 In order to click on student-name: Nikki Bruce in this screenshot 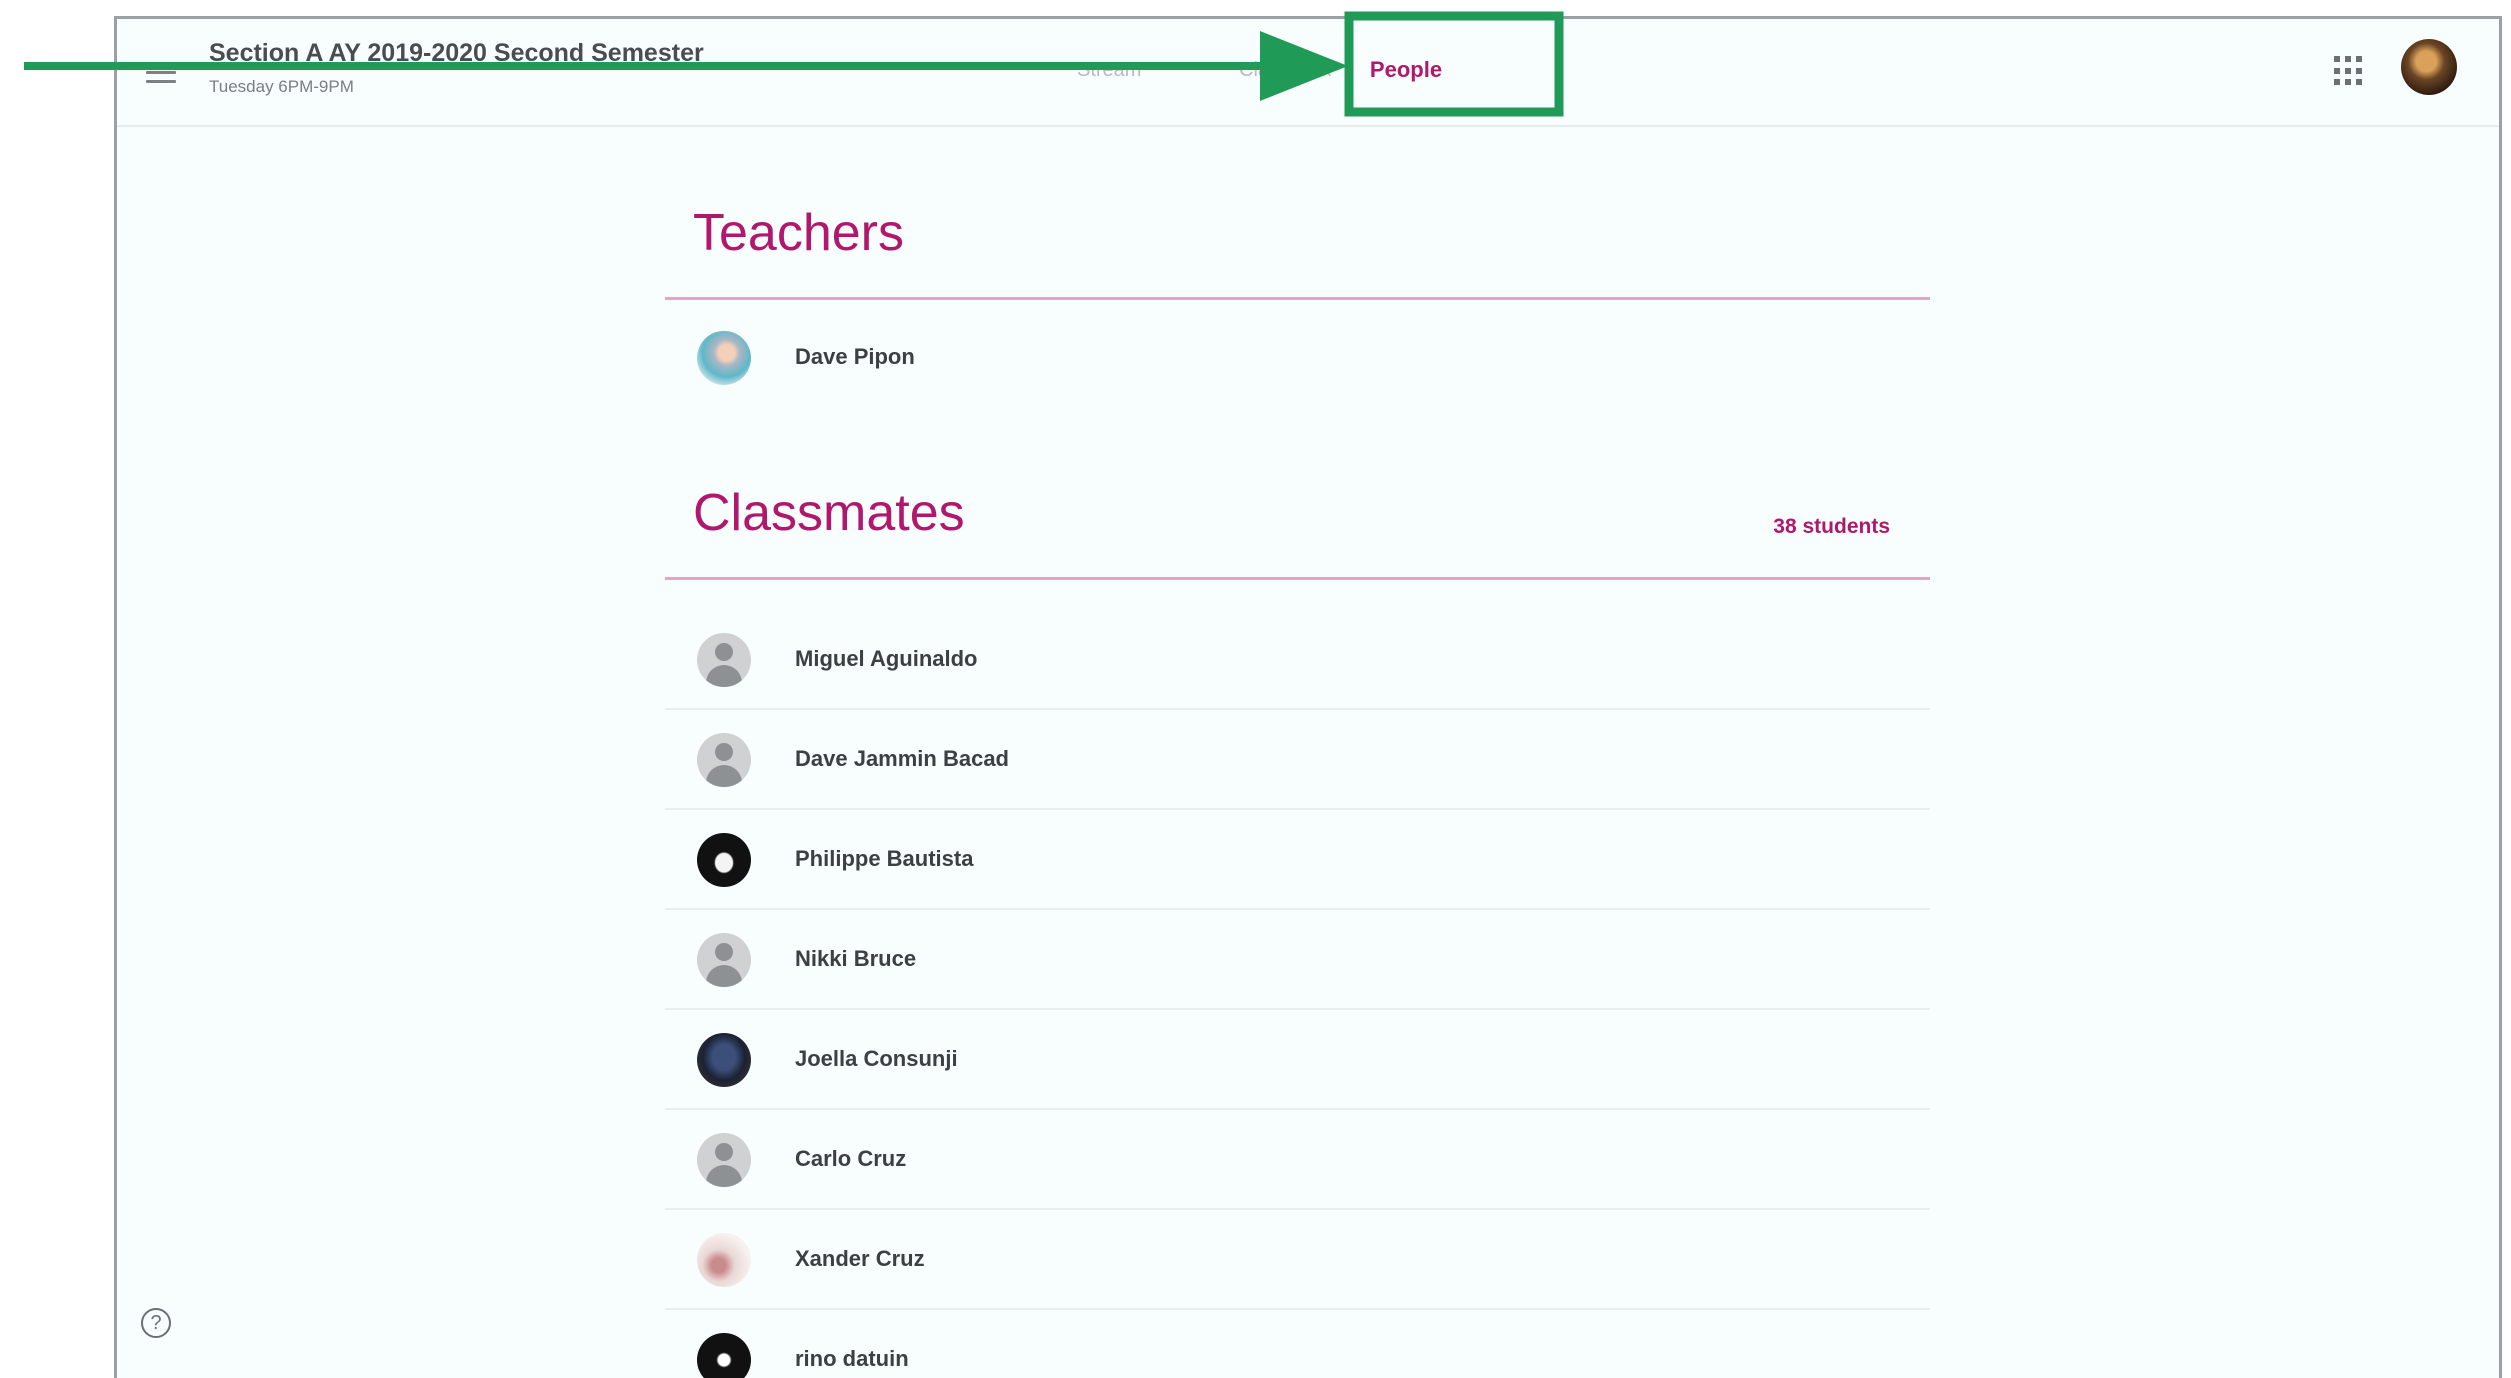, I will do `click(856, 958)`.